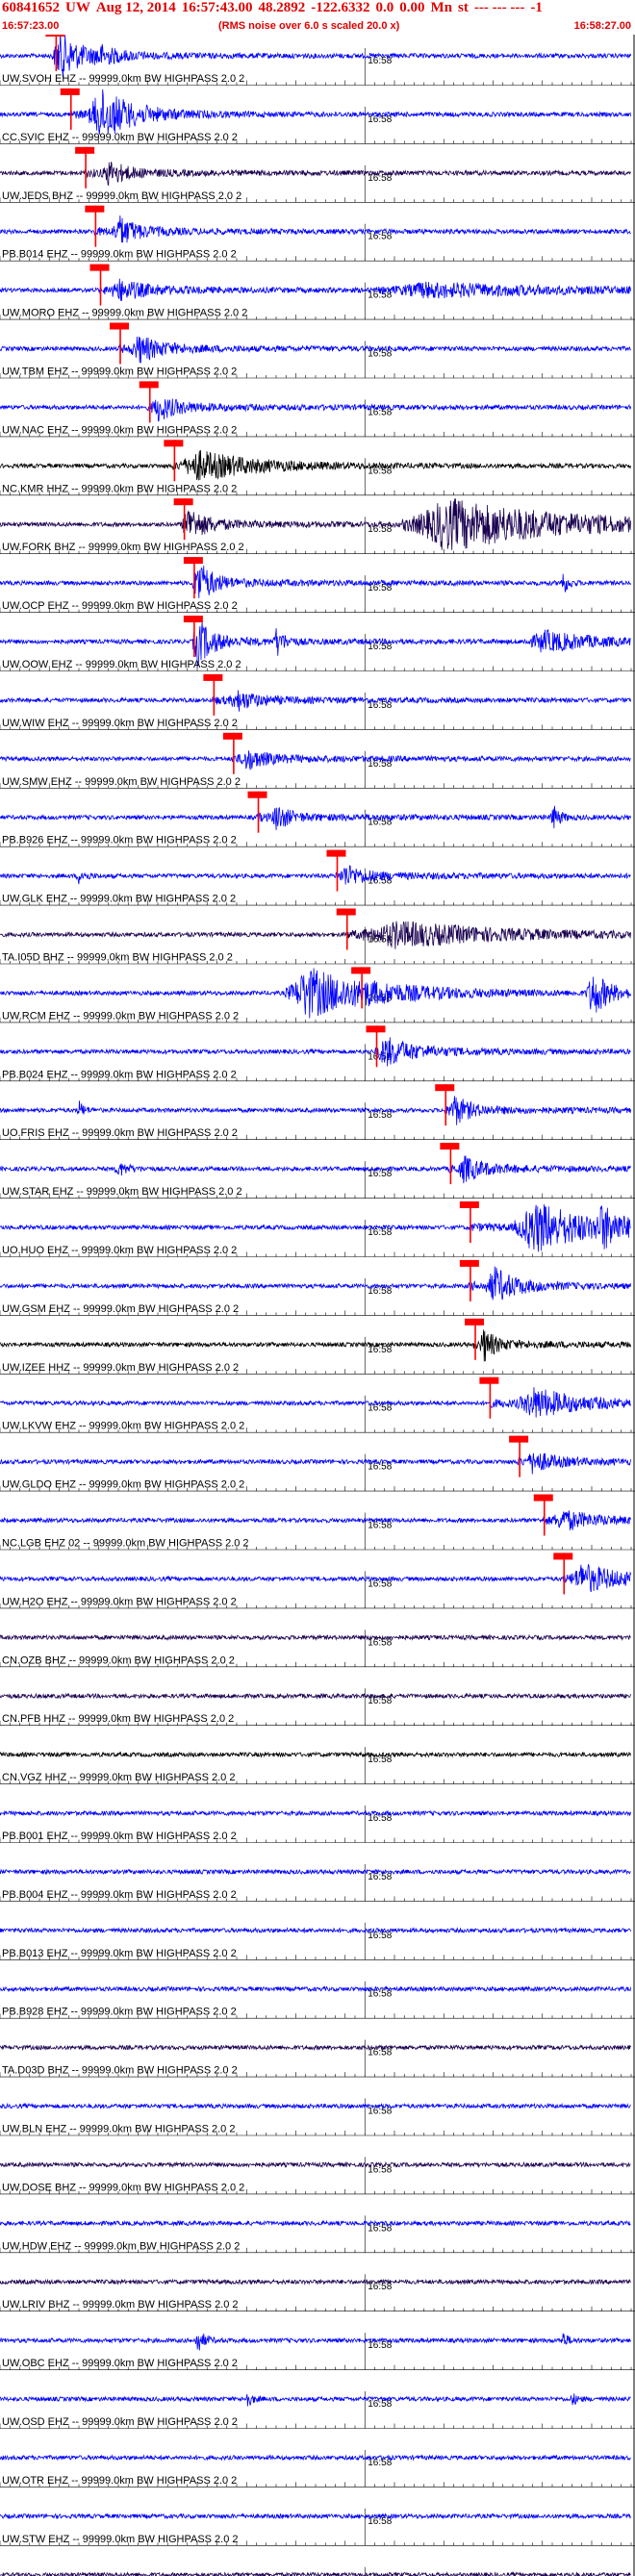 The image size is (635, 2576). I want to click on event-time: 16:57:43.00, so click(217, 8).